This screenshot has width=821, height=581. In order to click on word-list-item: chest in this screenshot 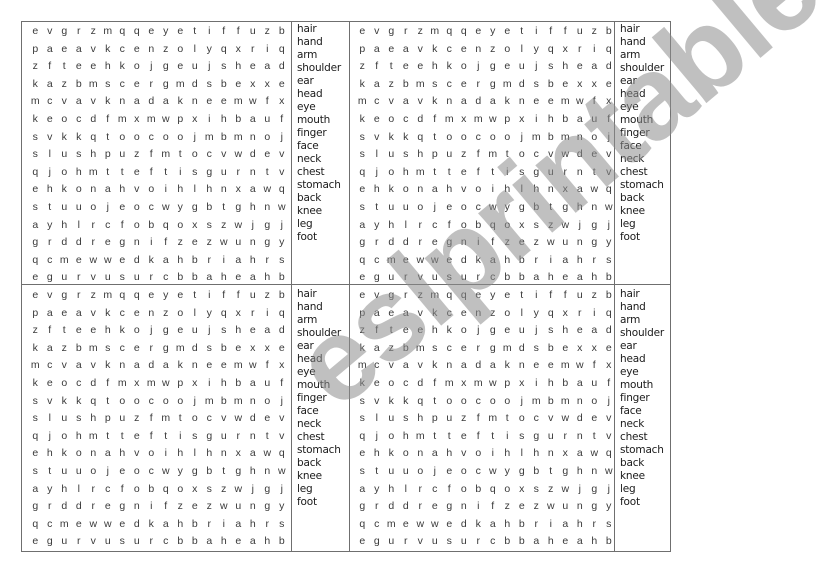, I will do `click(634, 437)`.